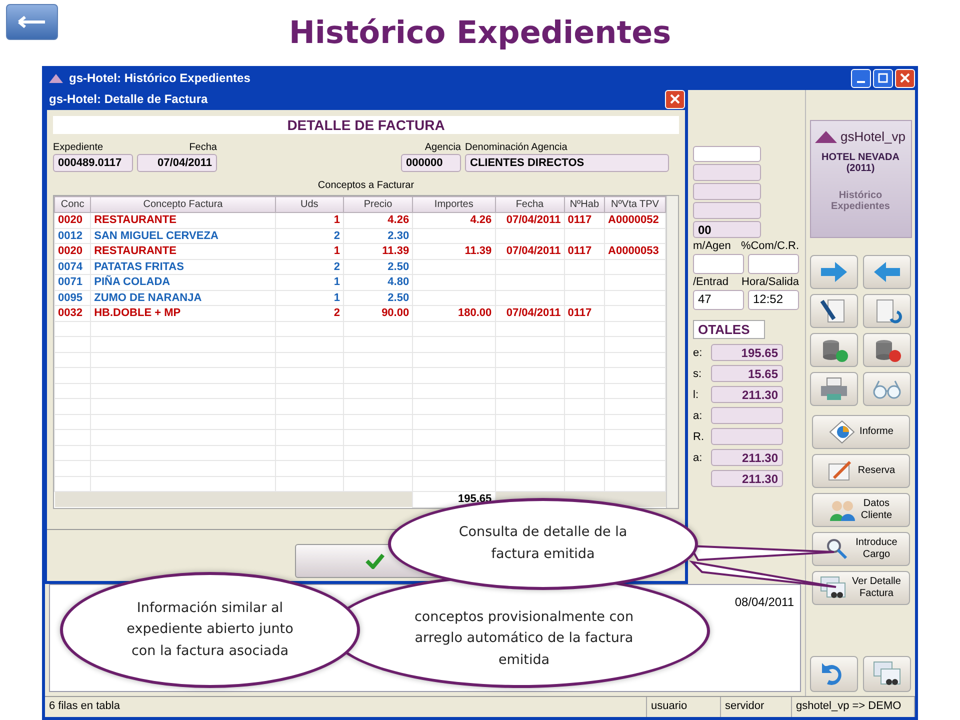  Describe the element at coordinates (360, 220) in the screenshot. I see `table-row: 0020 RESTAURANTE 1 4.26 4.26 07/04/2011 0117 A0000052` at that location.